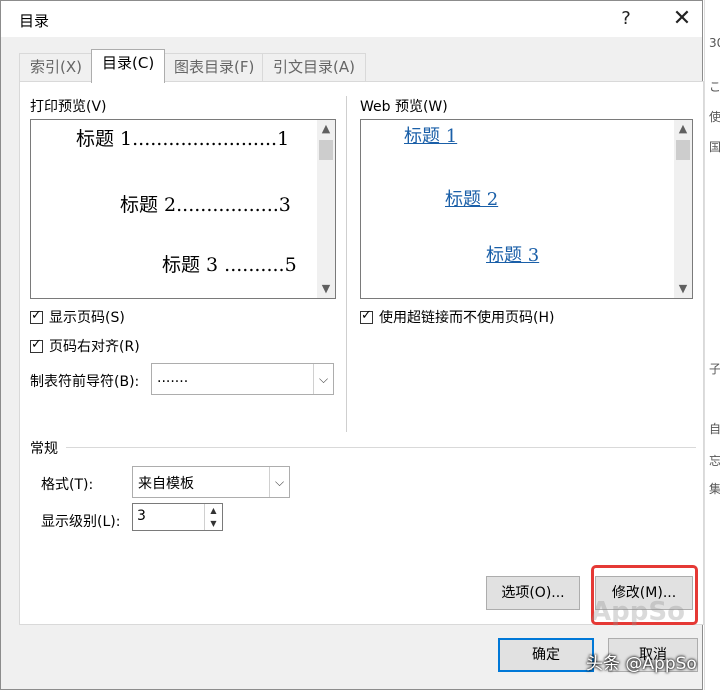  Describe the element at coordinates (714, 489) in the screenshot. I see `background-text: 集` at that location.